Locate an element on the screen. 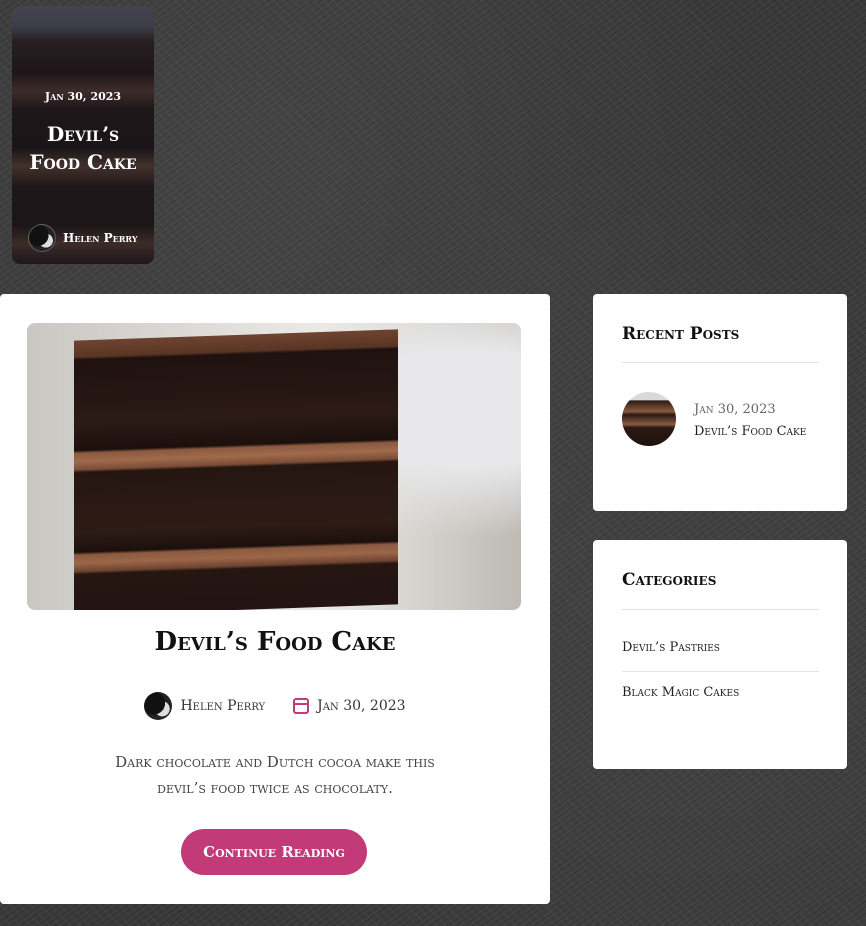 This screenshot has width=866, height=926. category-link: Devil’s Pastries is located at coordinates (671, 647).